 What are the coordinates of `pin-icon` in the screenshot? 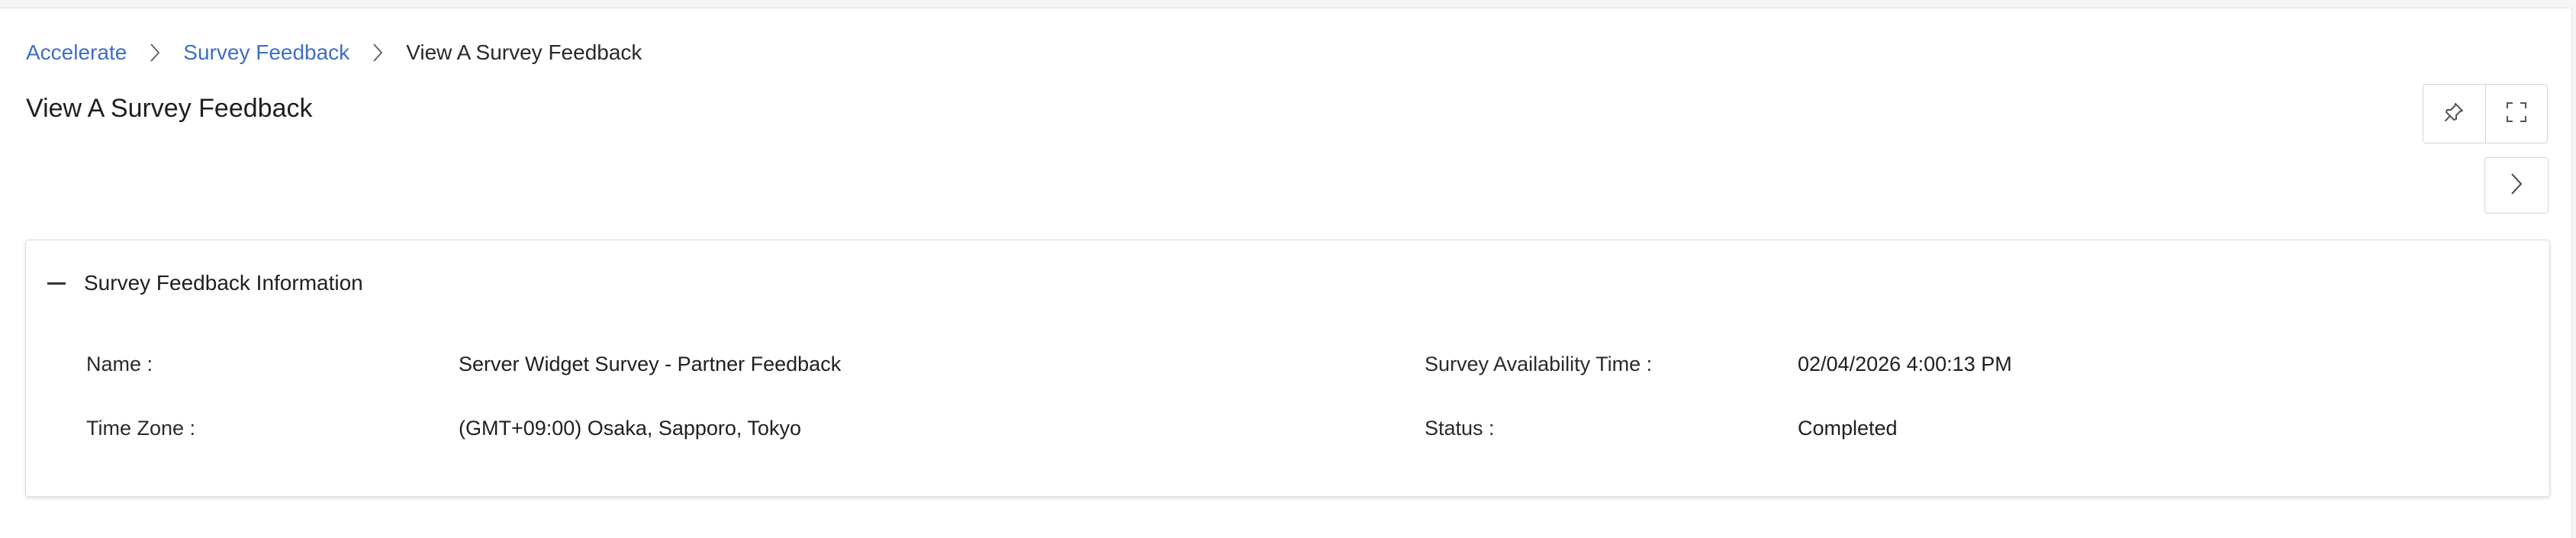 It's located at (2453, 114).